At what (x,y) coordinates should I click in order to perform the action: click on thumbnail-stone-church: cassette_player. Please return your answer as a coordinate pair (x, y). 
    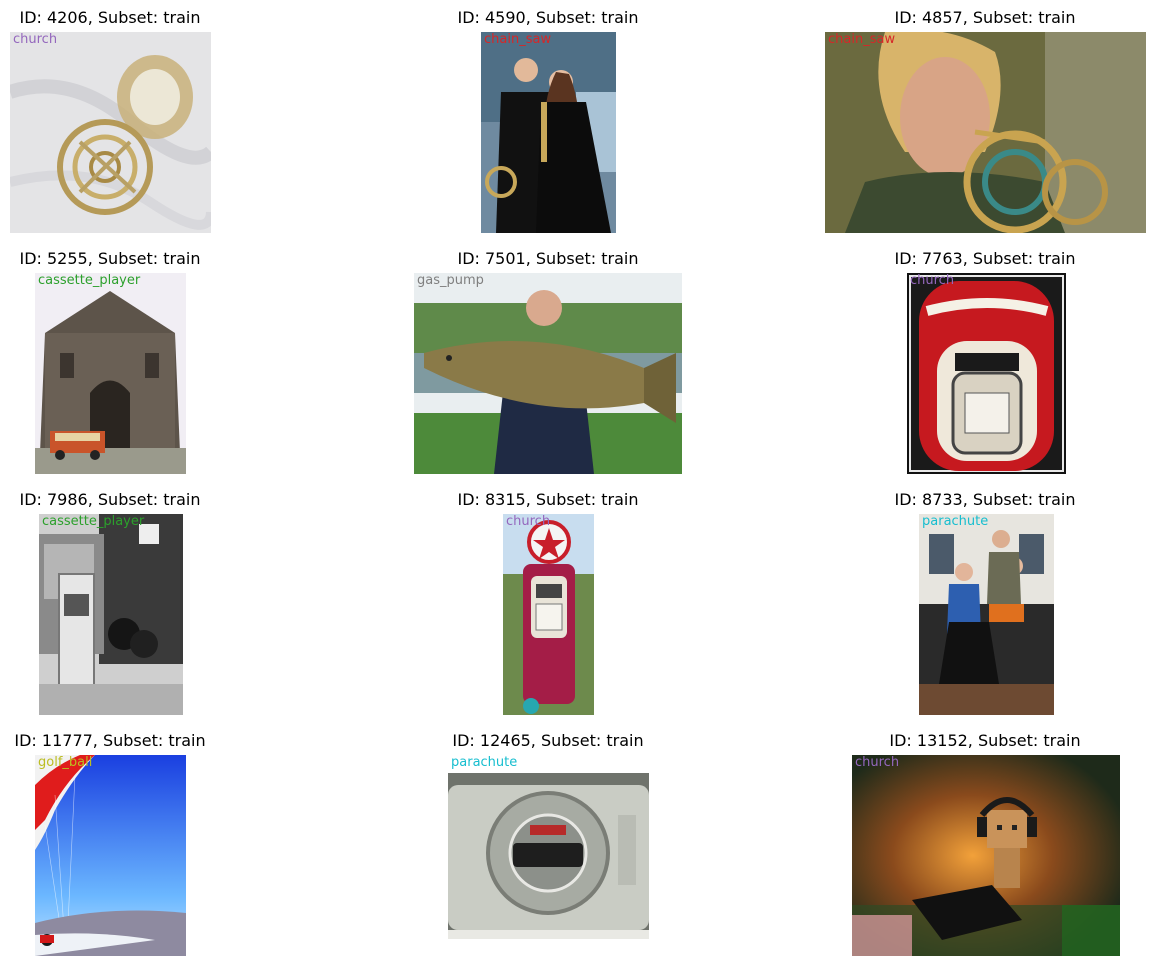
    Looking at the image, I should click on (110, 373).